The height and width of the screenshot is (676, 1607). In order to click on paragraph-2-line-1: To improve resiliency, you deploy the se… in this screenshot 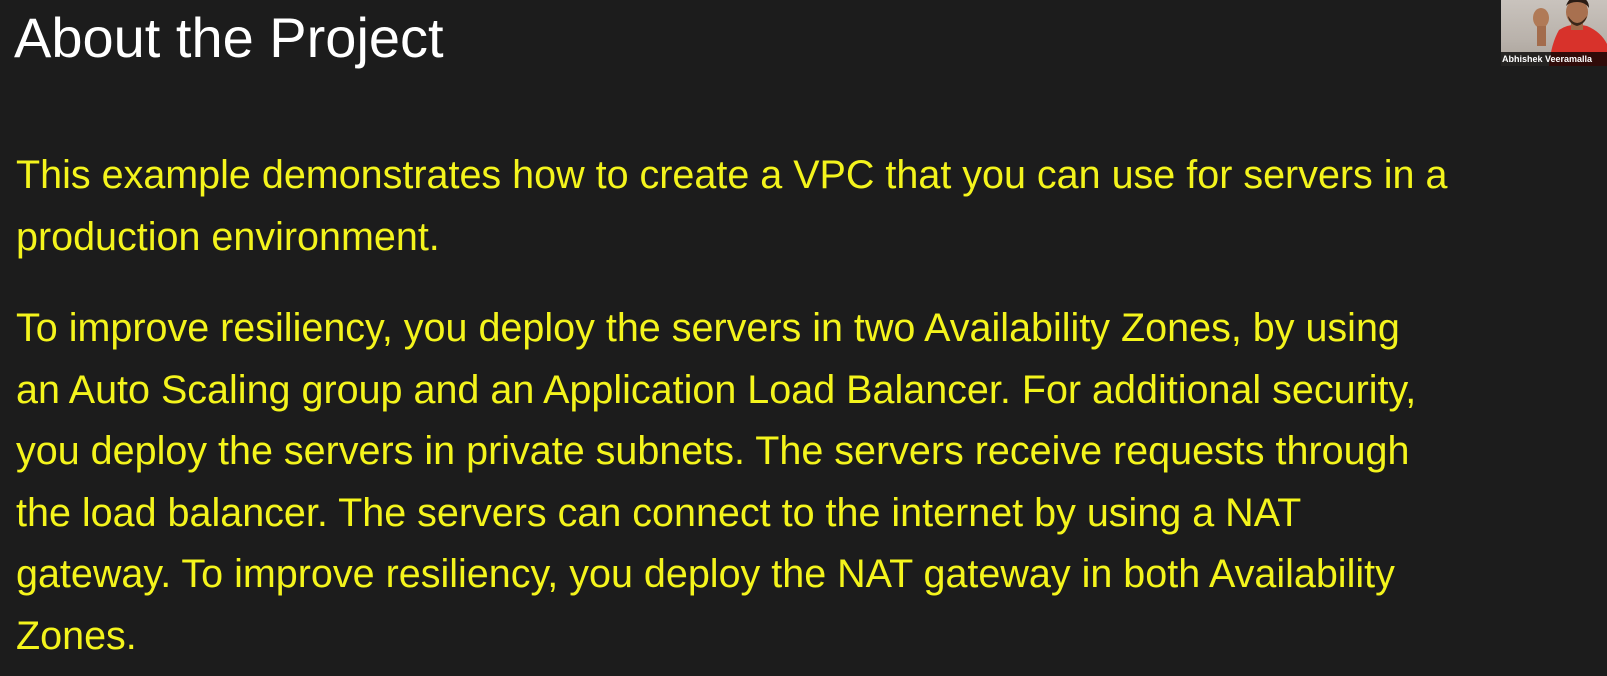, I will do `click(708, 328)`.